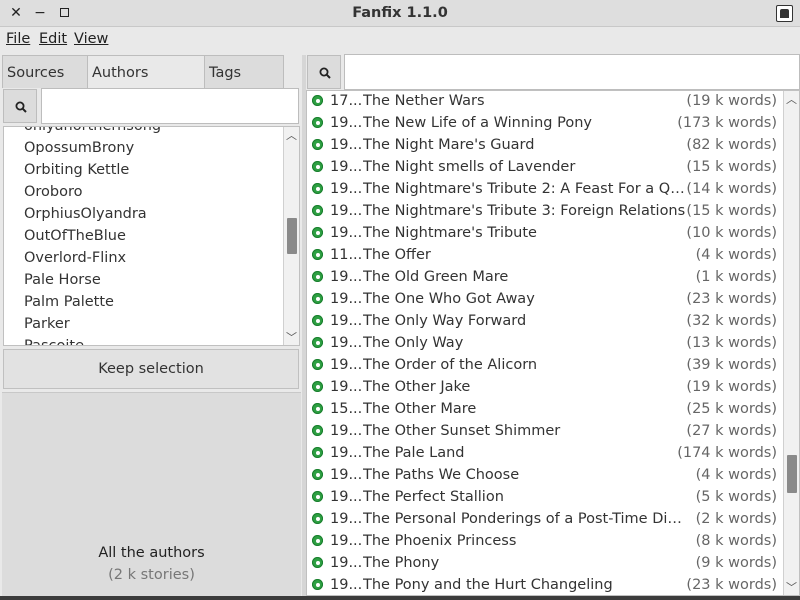  Describe the element at coordinates (546, 299) in the screenshot. I see `story-row: 19... The One Who Got Away (23 k words)` at that location.